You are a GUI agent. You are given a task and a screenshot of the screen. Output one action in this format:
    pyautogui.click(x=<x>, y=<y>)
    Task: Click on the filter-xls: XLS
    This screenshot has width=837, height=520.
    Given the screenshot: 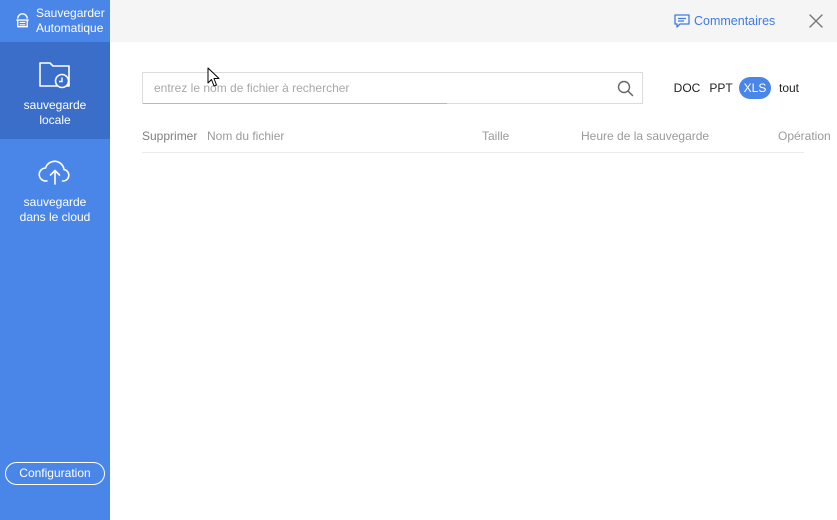 What is the action you would take?
    pyautogui.click(x=755, y=88)
    